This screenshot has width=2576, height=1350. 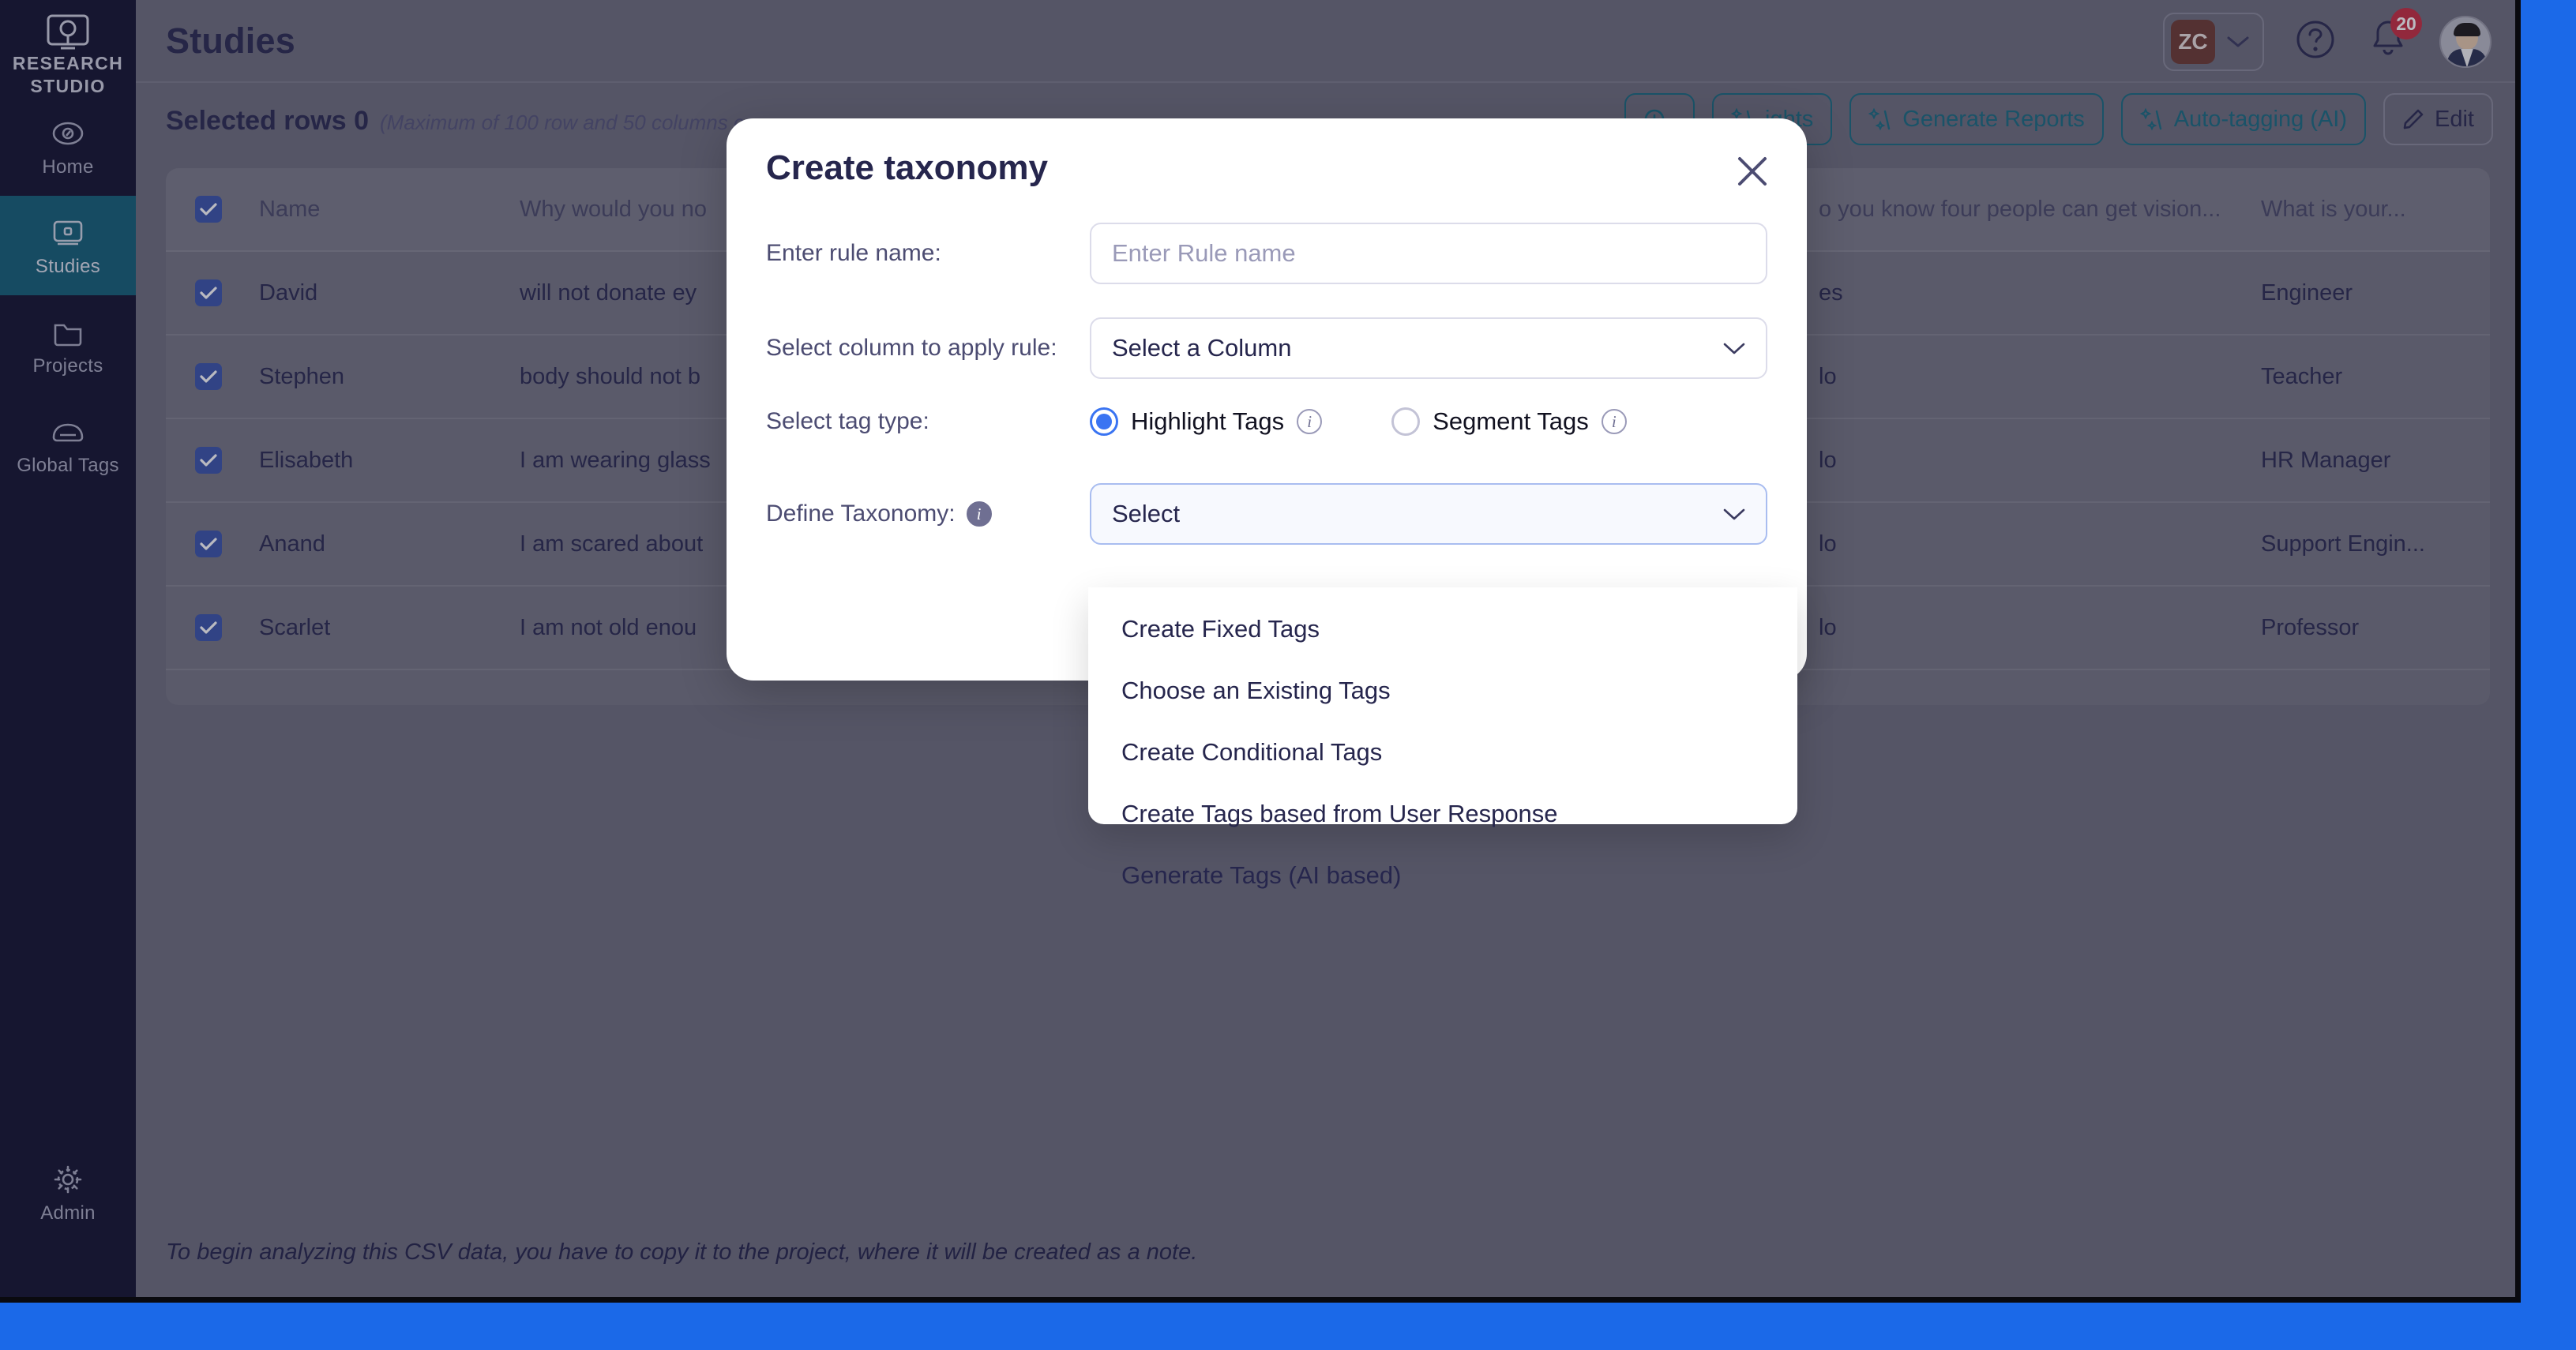 What do you see at coordinates (1752, 171) in the screenshot?
I see `close-icon` at bounding box center [1752, 171].